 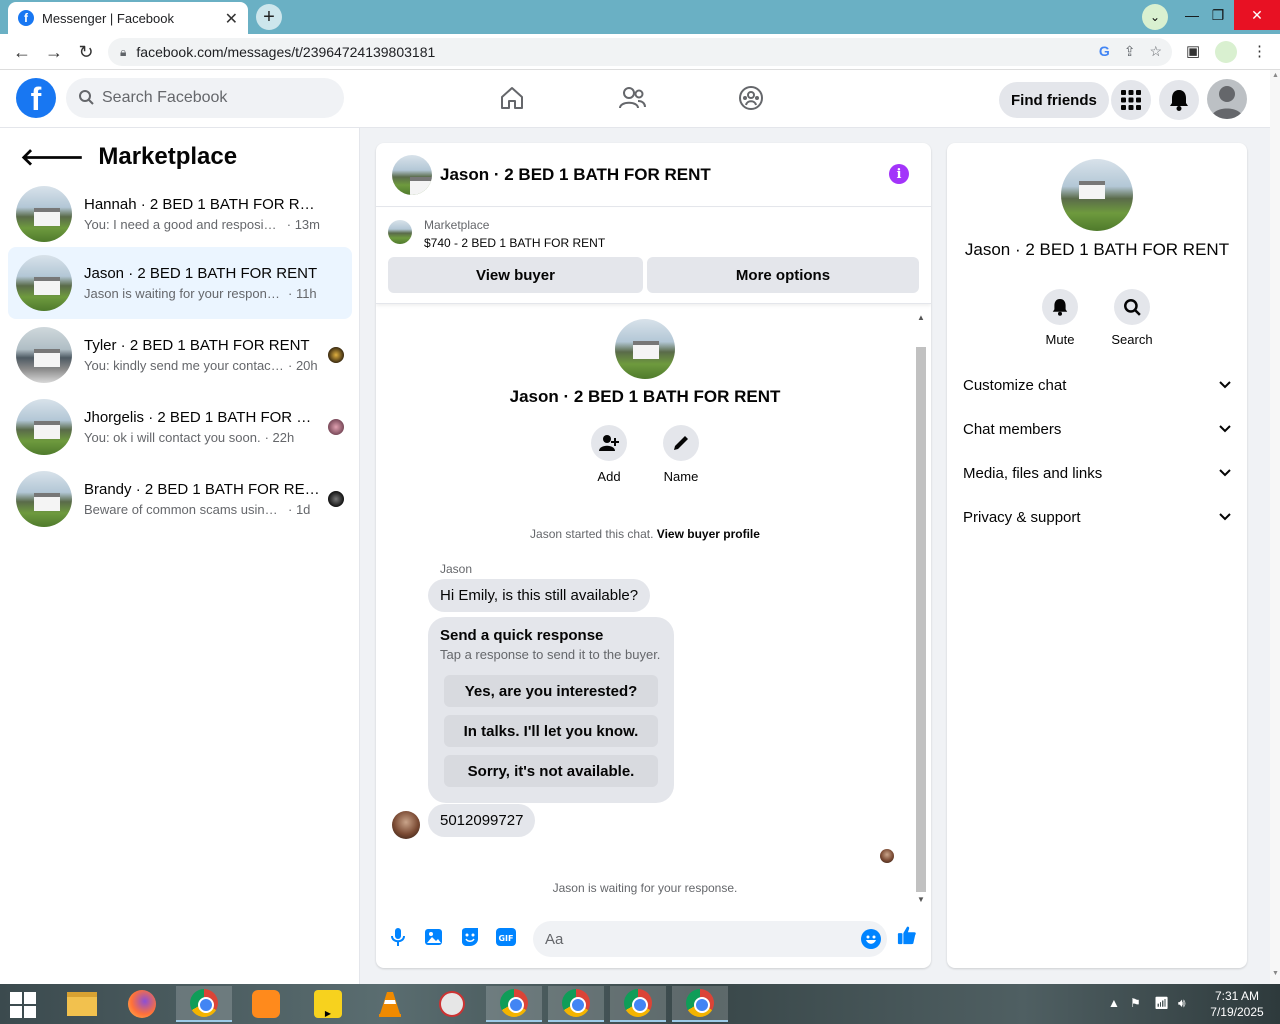 What do you see at coordinates (269, 17) in the screenshot?
I see `new-tab-button: +` at bounding box center [269, 17].